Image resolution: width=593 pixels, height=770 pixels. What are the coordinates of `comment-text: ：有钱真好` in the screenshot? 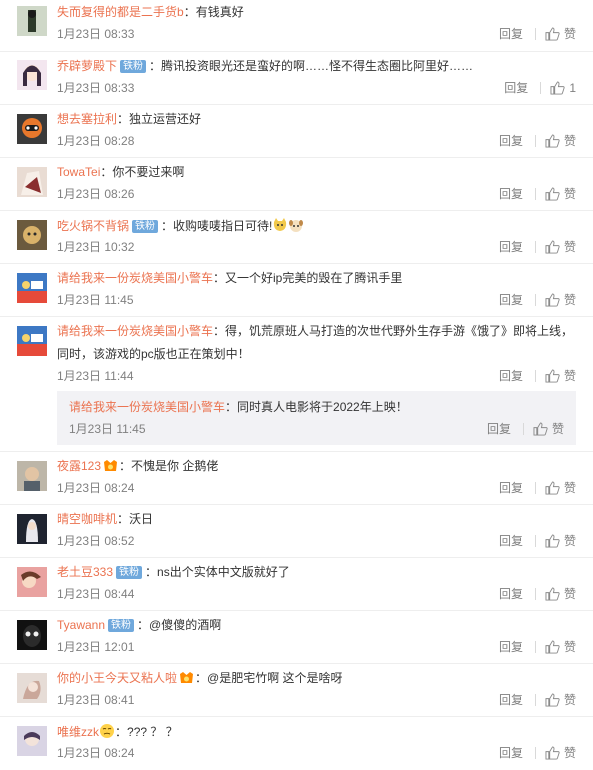 It's located at (213, 12).